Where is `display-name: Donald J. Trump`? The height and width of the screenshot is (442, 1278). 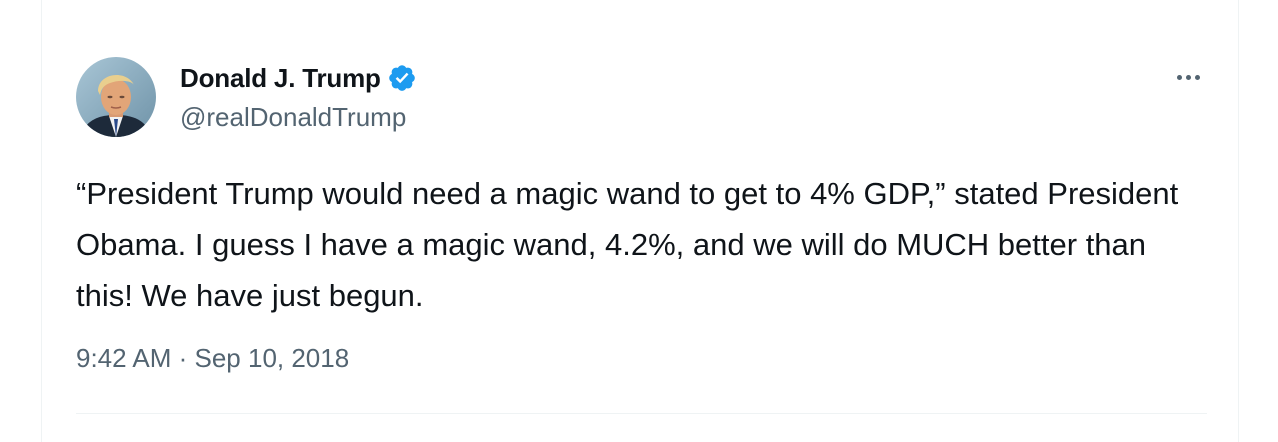 display-name: Donald J. Trump is located at coordinates (280, 78).